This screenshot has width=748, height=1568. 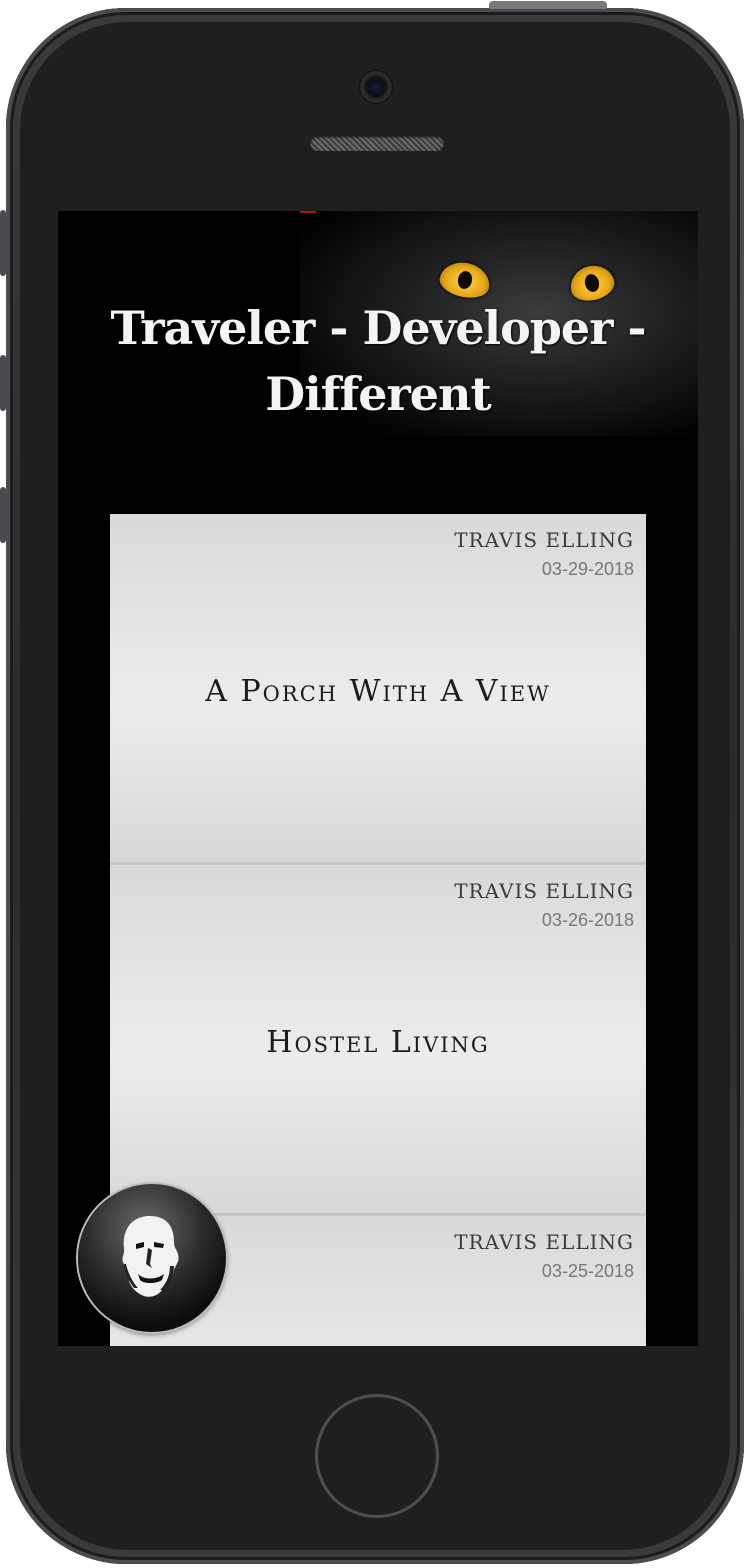 I want to click on hero-title: Traveler - Developer - Different, so click(x=378, y=361).